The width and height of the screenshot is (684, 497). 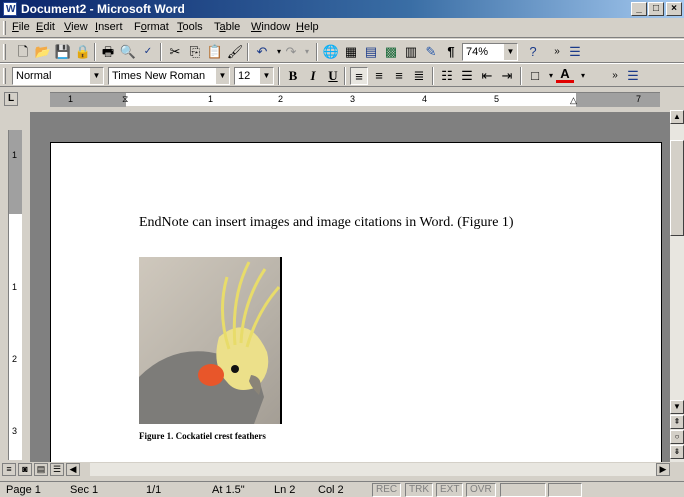 I want to click on show-hide-icon: ¶, so click(x=451, y=52).